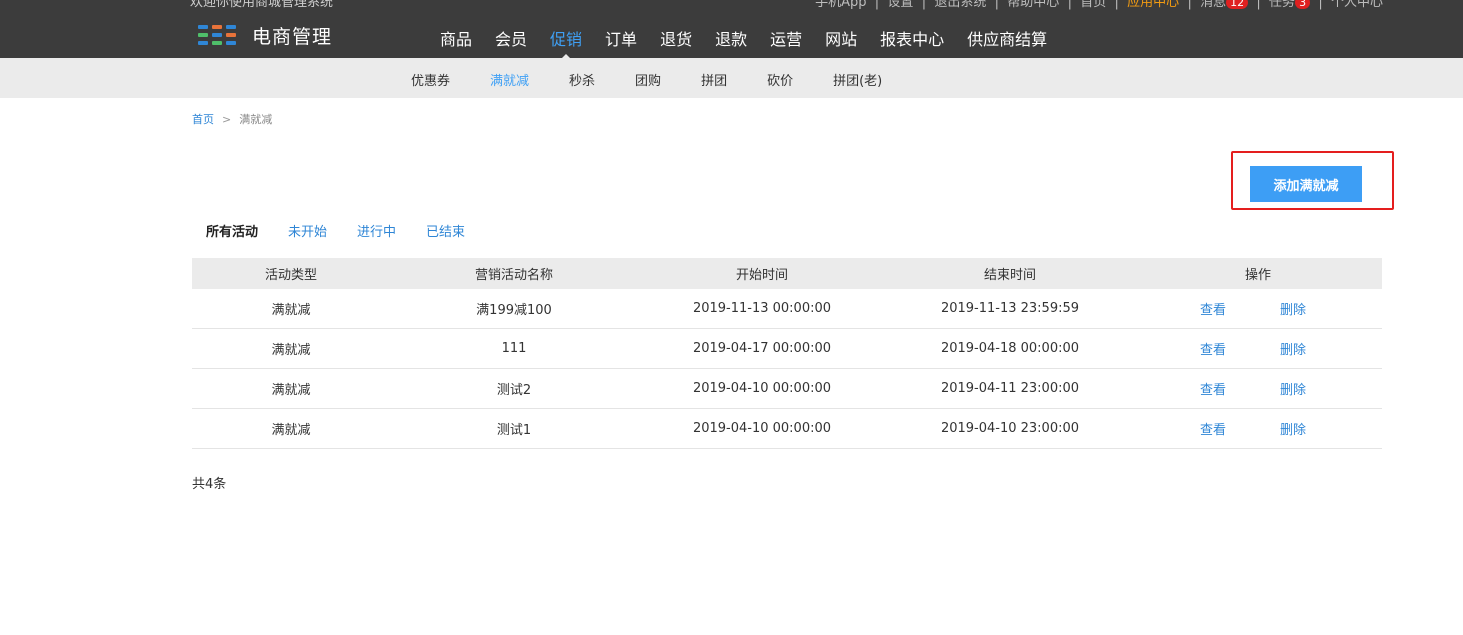  Describe the element at coordinates (203, 119) in the screenshot. I see `breadcrumb-home: 首页` at that location.